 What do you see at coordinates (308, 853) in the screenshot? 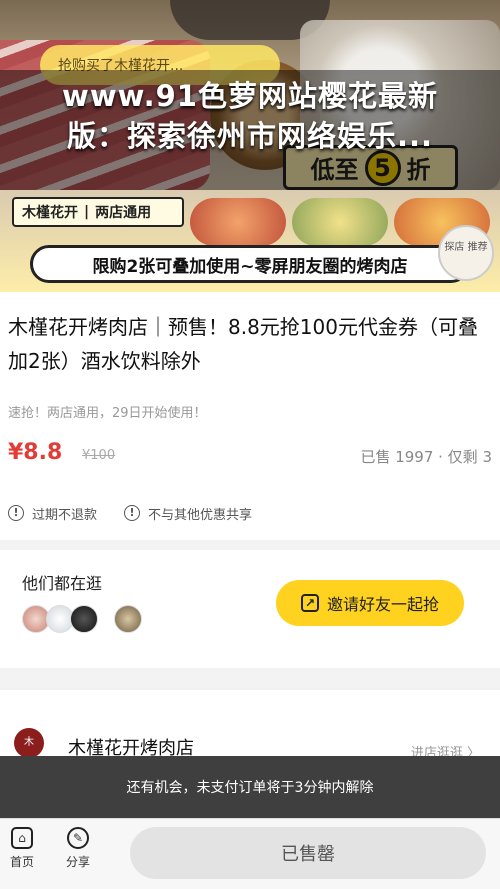
I see `sold-out-button: 已售罄` at bounding box center [308, 853].